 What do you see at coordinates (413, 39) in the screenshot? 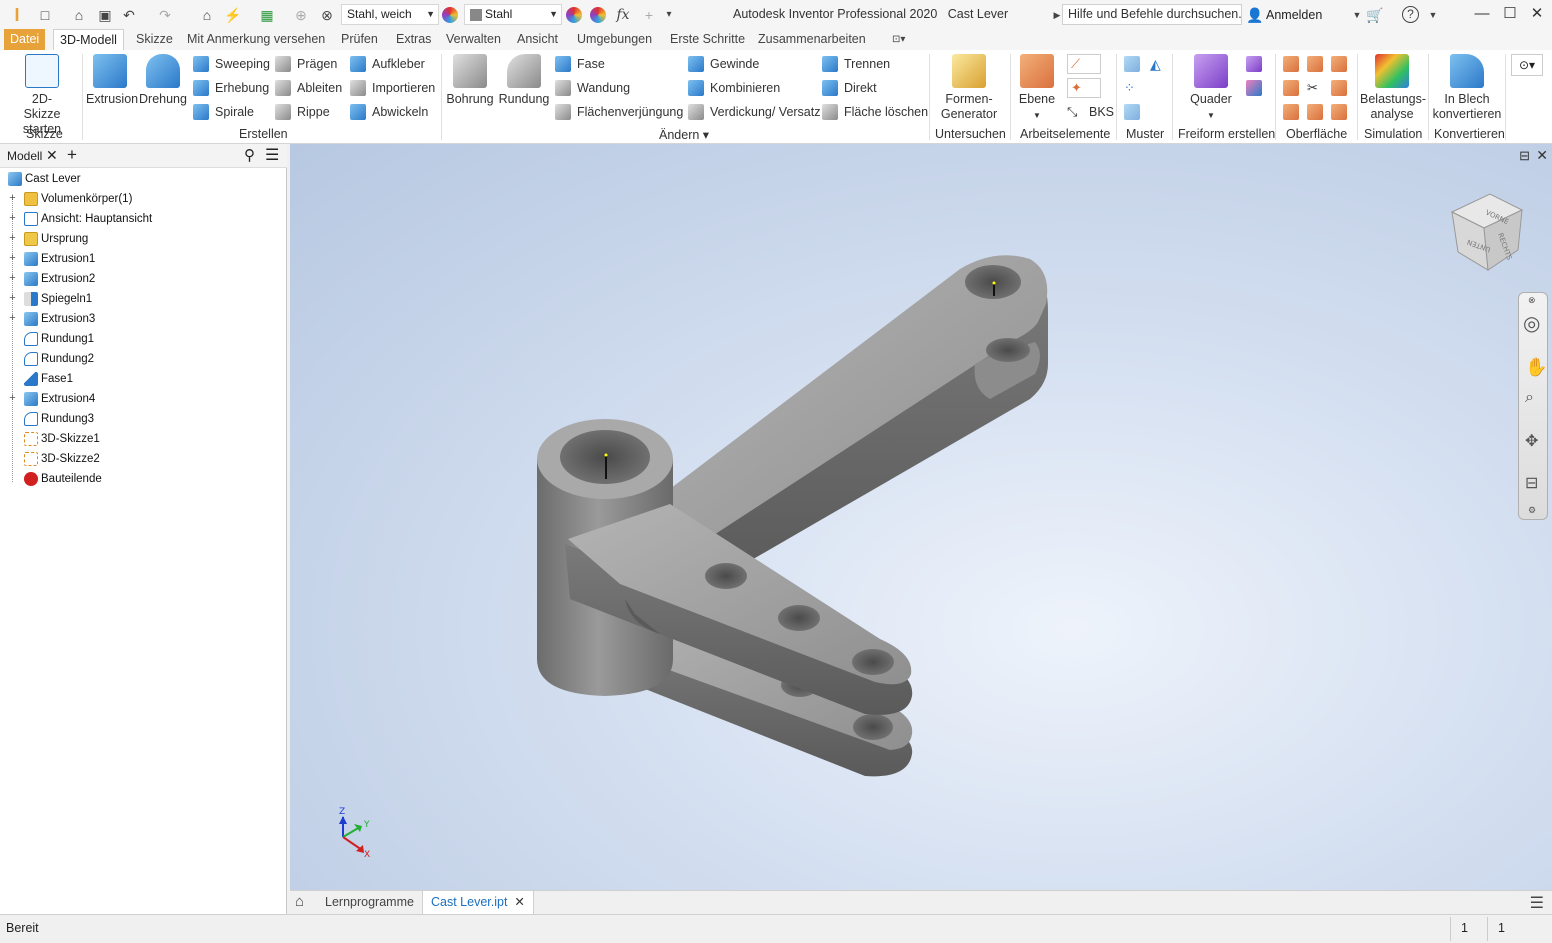
I see `tab-extras: Extras` at bounding box center [413, 39].